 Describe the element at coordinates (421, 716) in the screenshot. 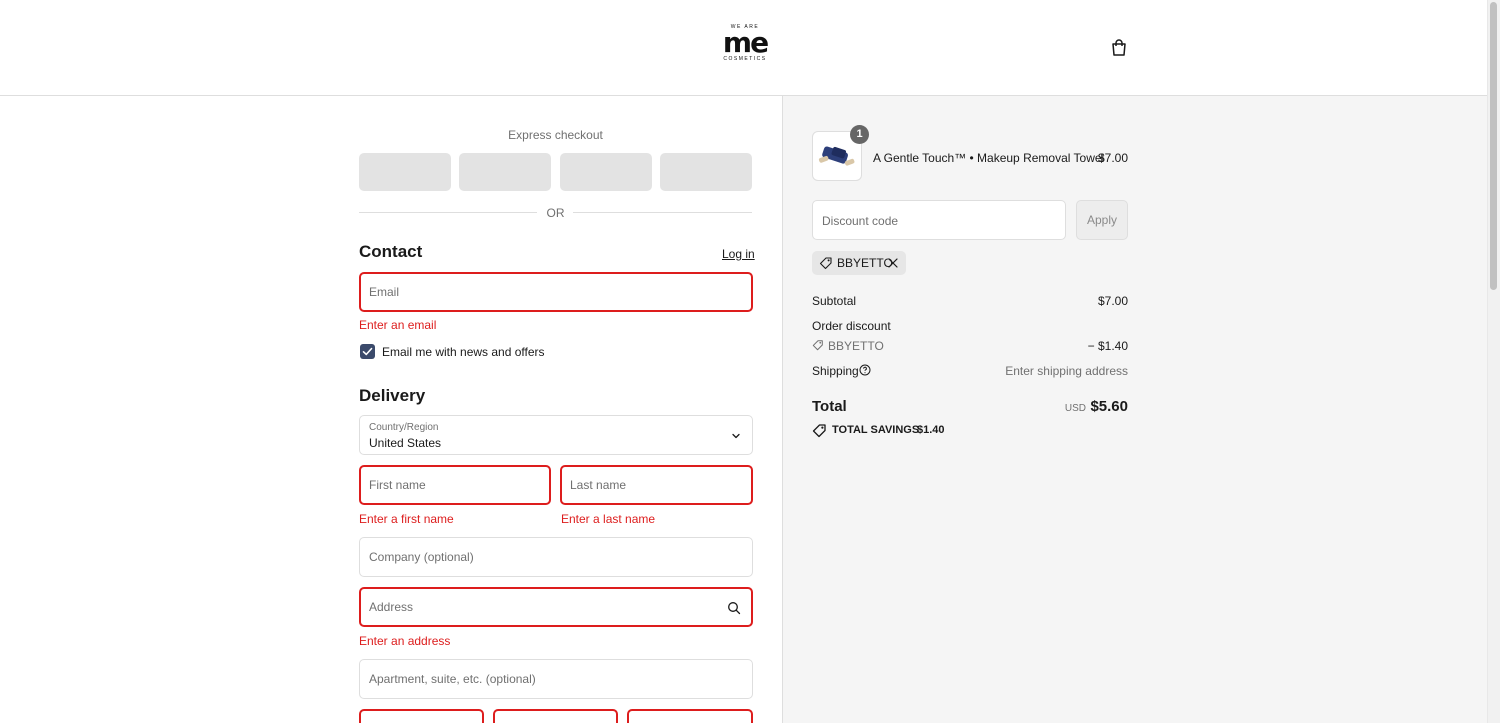

I see `city-field` at that location.